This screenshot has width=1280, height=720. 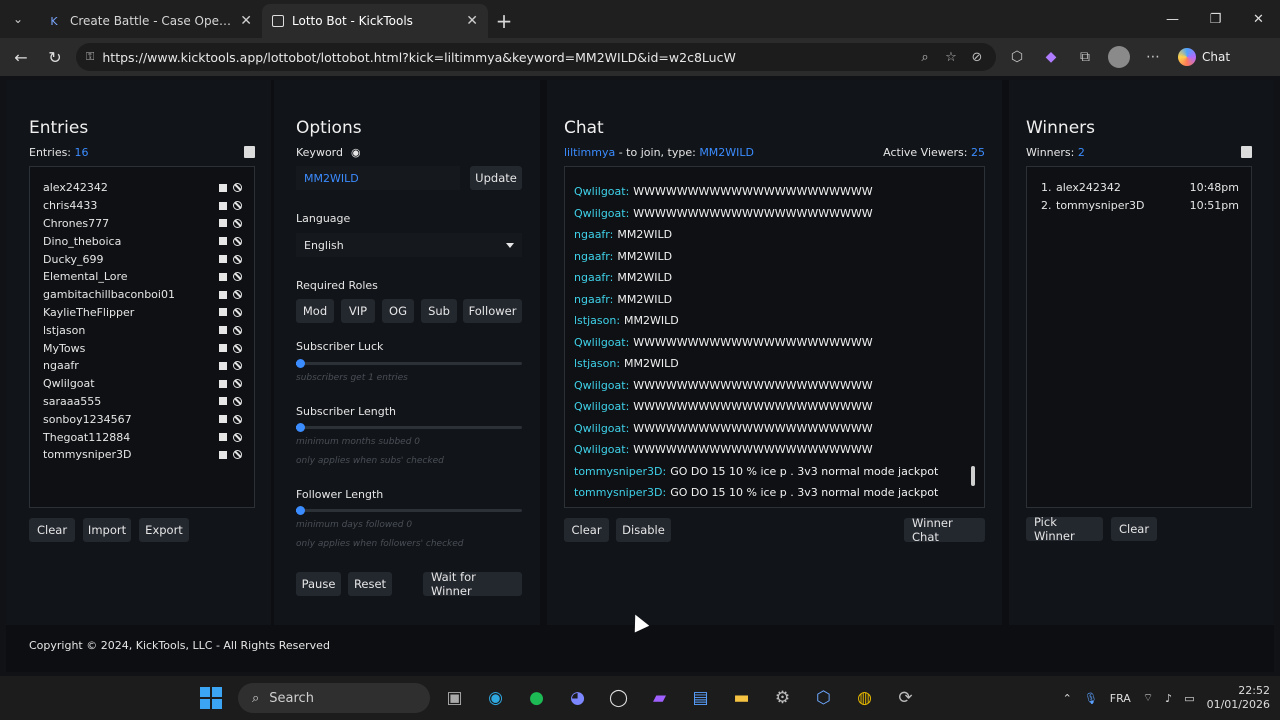 What do you see at coordinates (1148, 698) in the screenshot?
I see `wifi-icon: ⌔` at bounding box center [1148, 698].